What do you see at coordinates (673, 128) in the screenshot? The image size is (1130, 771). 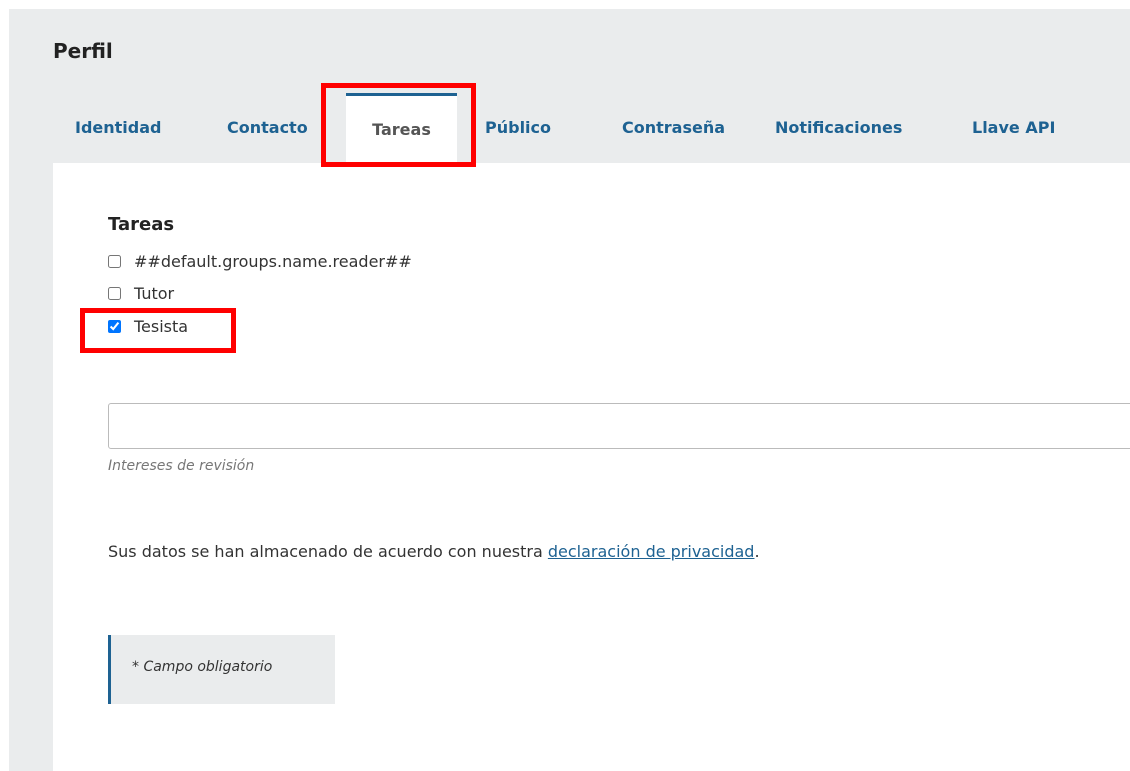 I see `tab-contrasena: Contraseña` at bounding box center [673, 128].